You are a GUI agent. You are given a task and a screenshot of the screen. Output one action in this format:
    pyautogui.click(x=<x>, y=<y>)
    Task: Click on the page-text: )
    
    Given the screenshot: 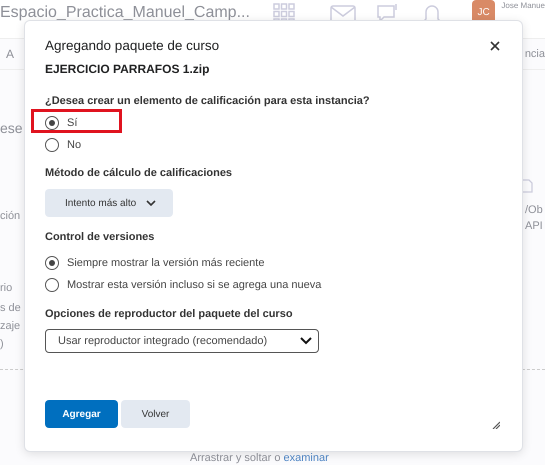 What is the action you would take?
    pyautogui.click(x=2, y=344)
    